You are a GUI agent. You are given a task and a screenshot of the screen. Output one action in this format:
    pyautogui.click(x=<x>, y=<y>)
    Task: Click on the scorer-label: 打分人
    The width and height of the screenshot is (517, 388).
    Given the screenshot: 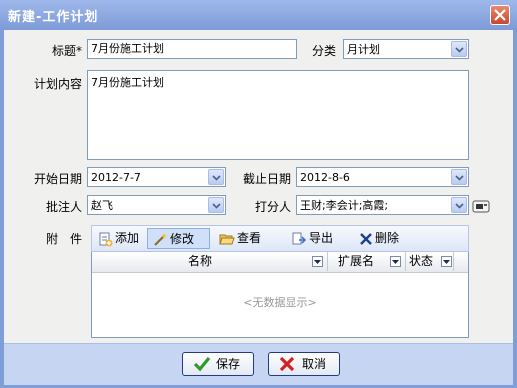 What is the action you would take?
    pyautogui.click(x=273, y=207)
    